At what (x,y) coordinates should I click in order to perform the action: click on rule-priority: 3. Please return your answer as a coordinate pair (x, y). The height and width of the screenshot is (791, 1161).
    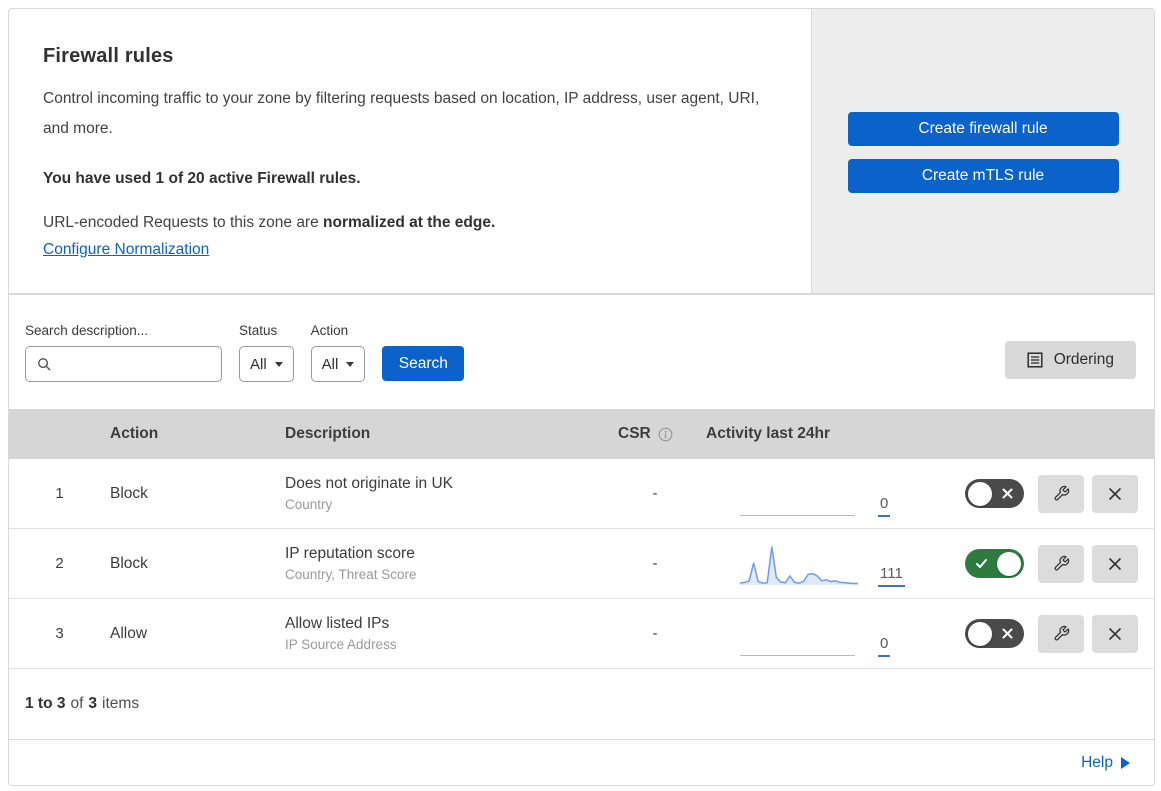
    Looking at the image, I should click on (59, 633).